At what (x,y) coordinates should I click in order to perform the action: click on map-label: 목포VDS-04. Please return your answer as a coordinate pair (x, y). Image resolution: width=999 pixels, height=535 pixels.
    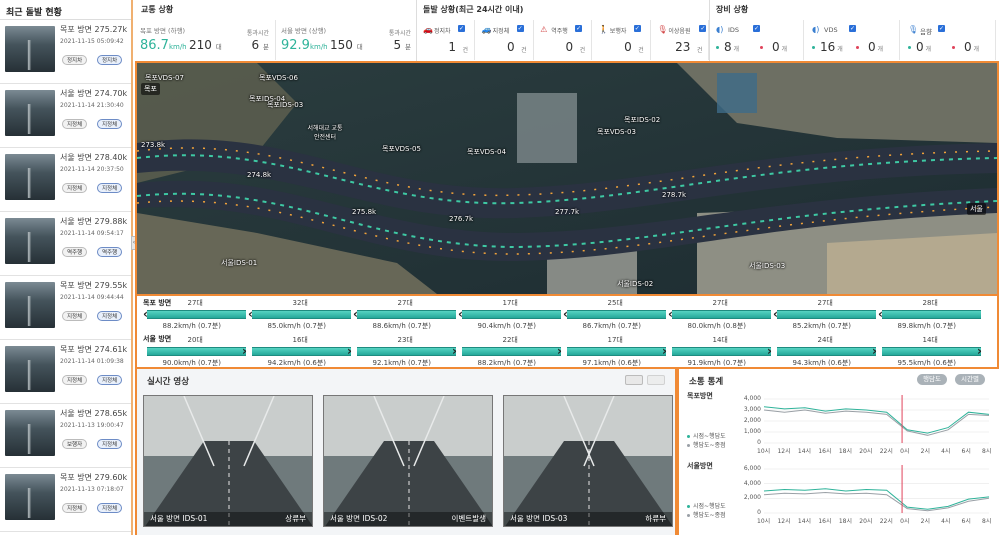
    Looking at the image, I should click on (486, 152).